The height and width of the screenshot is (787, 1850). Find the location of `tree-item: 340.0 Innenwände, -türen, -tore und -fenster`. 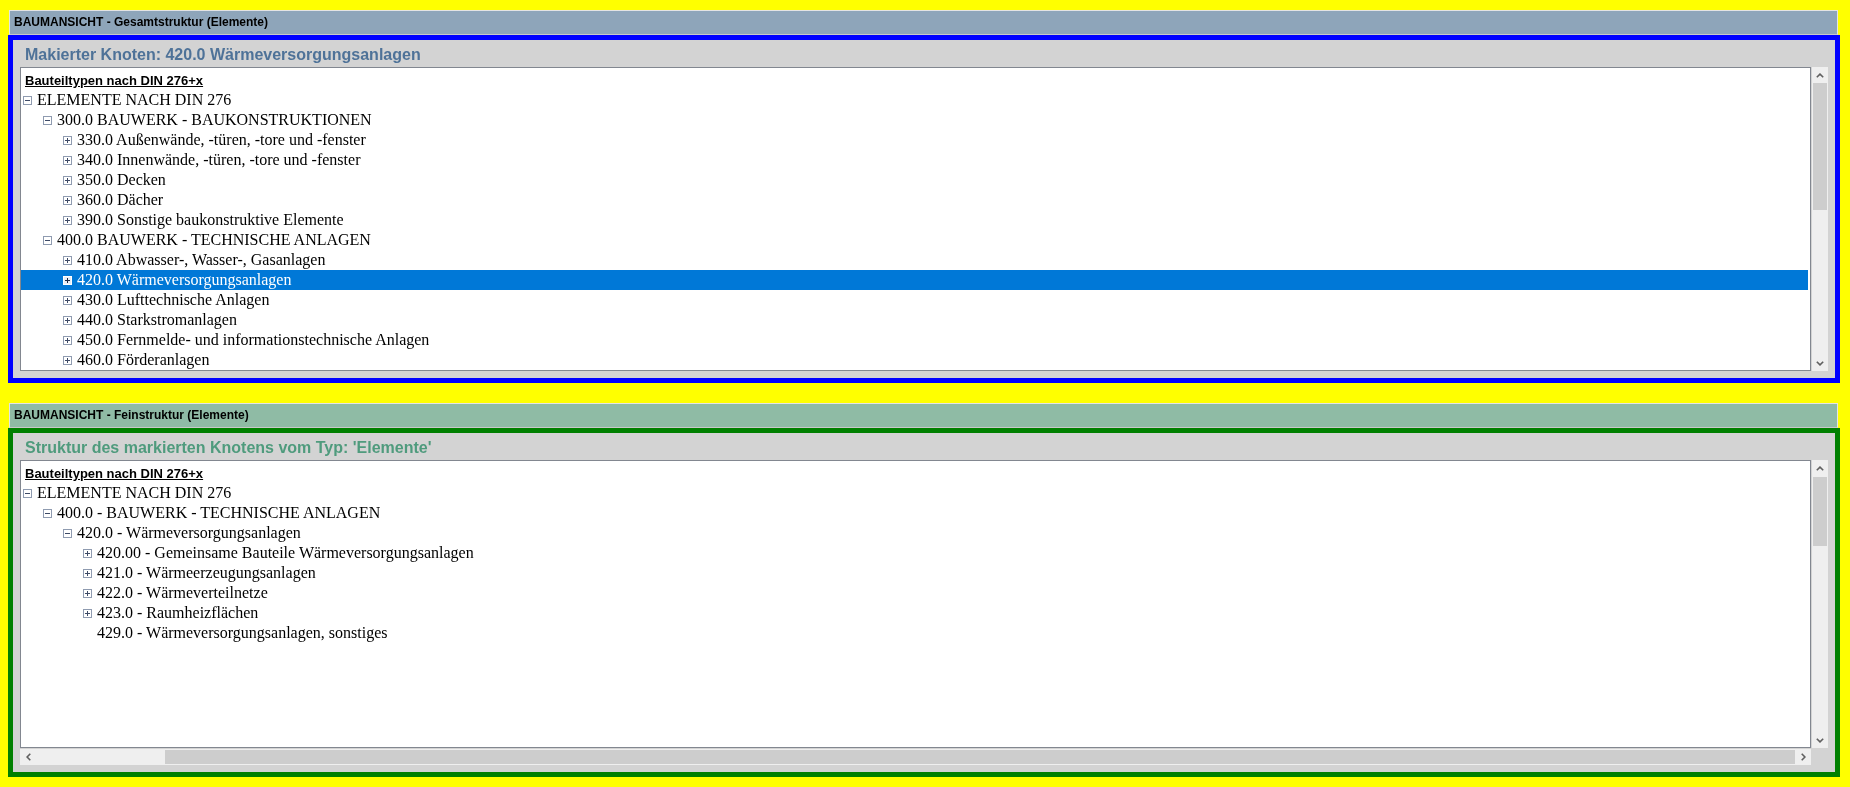

tree-item: 340.0 Innenwände, -türen, -tore und -fenster is located at coordinates (914, 160).